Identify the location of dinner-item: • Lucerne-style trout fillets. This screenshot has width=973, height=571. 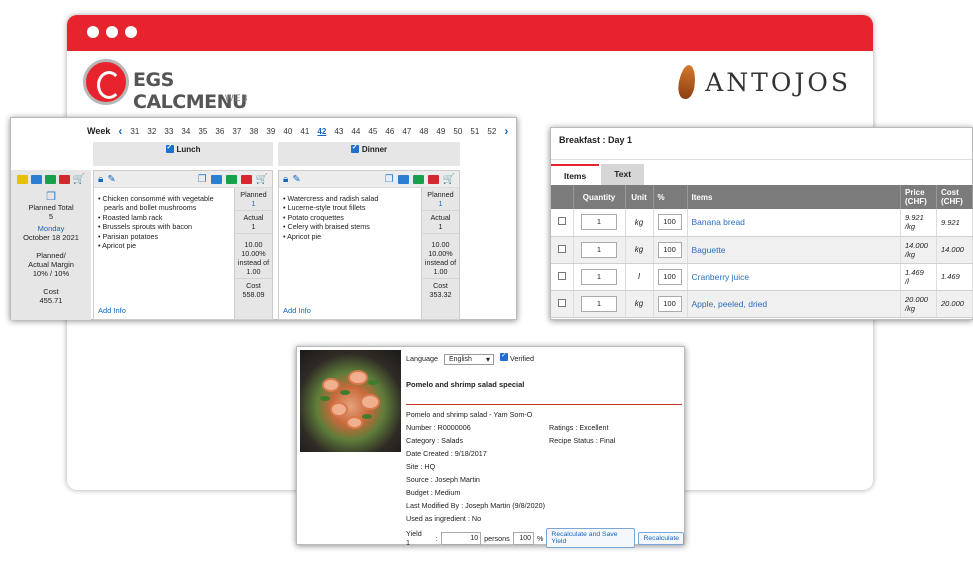
(350, 207).